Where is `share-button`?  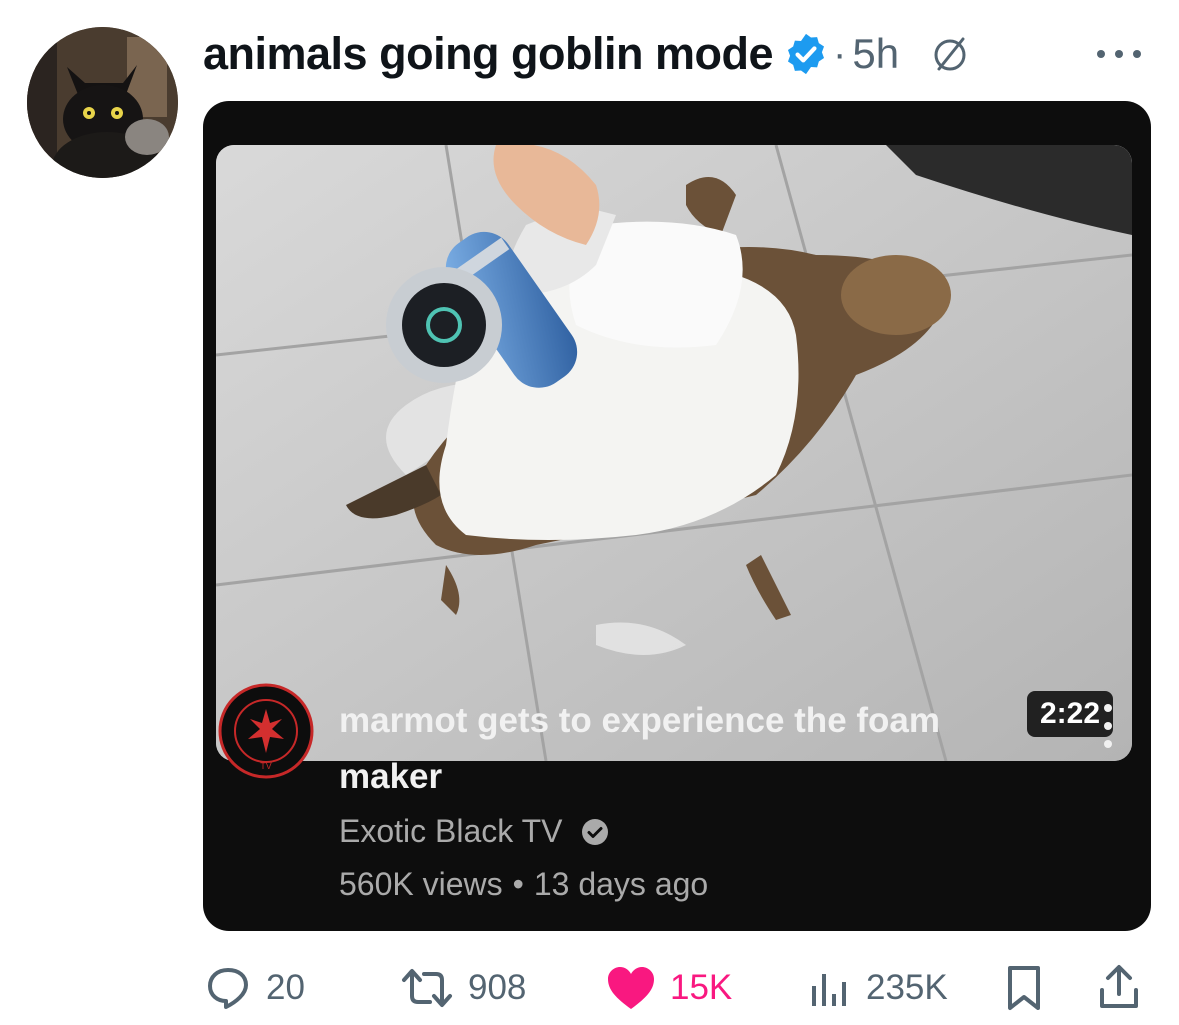 share-button is located at coordinates (1119, 988).